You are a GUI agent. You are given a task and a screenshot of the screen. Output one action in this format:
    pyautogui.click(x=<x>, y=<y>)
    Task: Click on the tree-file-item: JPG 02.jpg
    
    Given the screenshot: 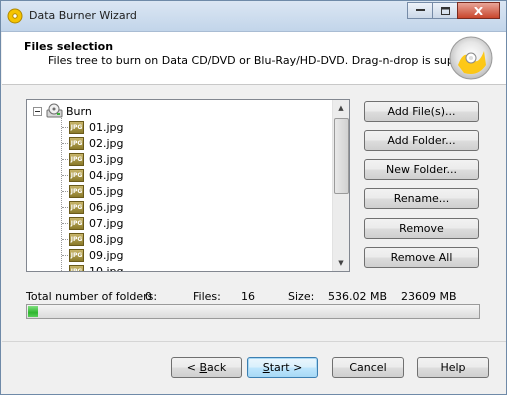 What is the action you would take?
    pyautogui.click(x=96, y=143)
    